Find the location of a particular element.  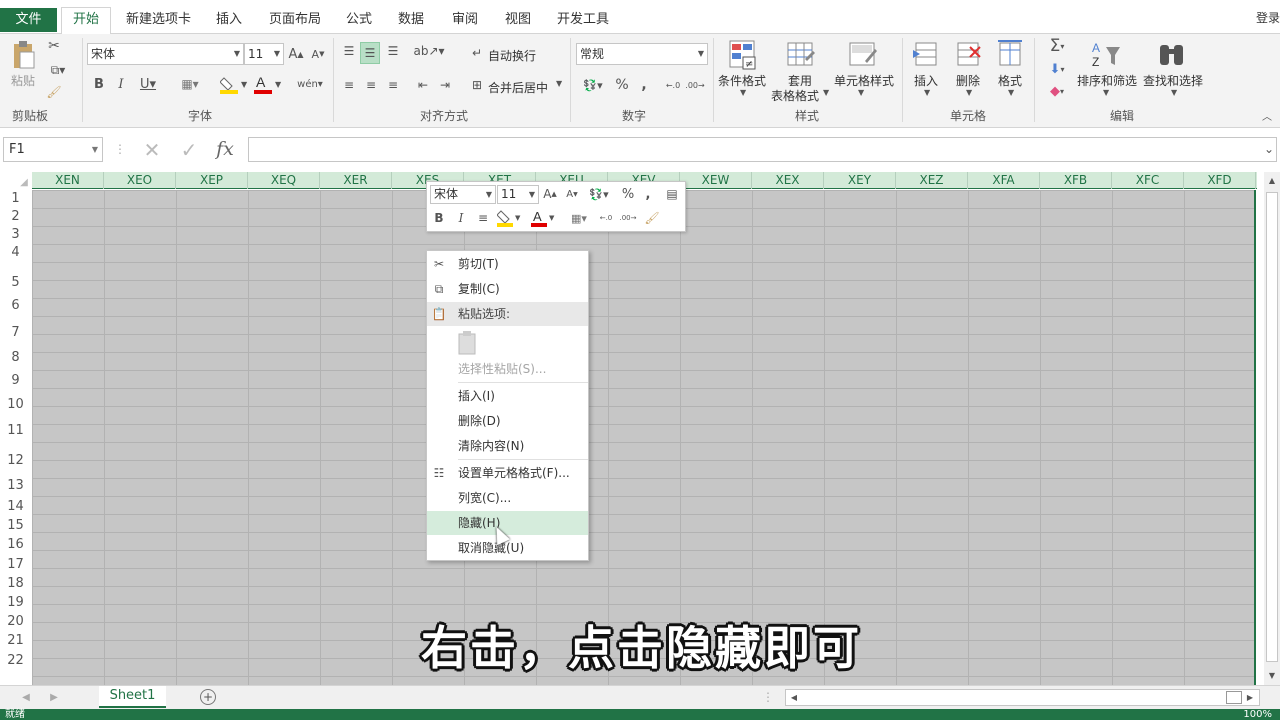

scroll-down-icon: ▼ is located at coordinates (1272, 675).